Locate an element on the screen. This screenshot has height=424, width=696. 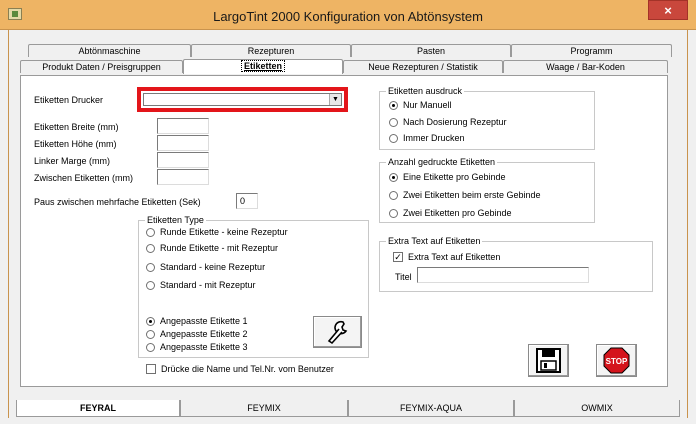
width-label: Etiketten Breite (mm) is located at coordinates (76, 127).